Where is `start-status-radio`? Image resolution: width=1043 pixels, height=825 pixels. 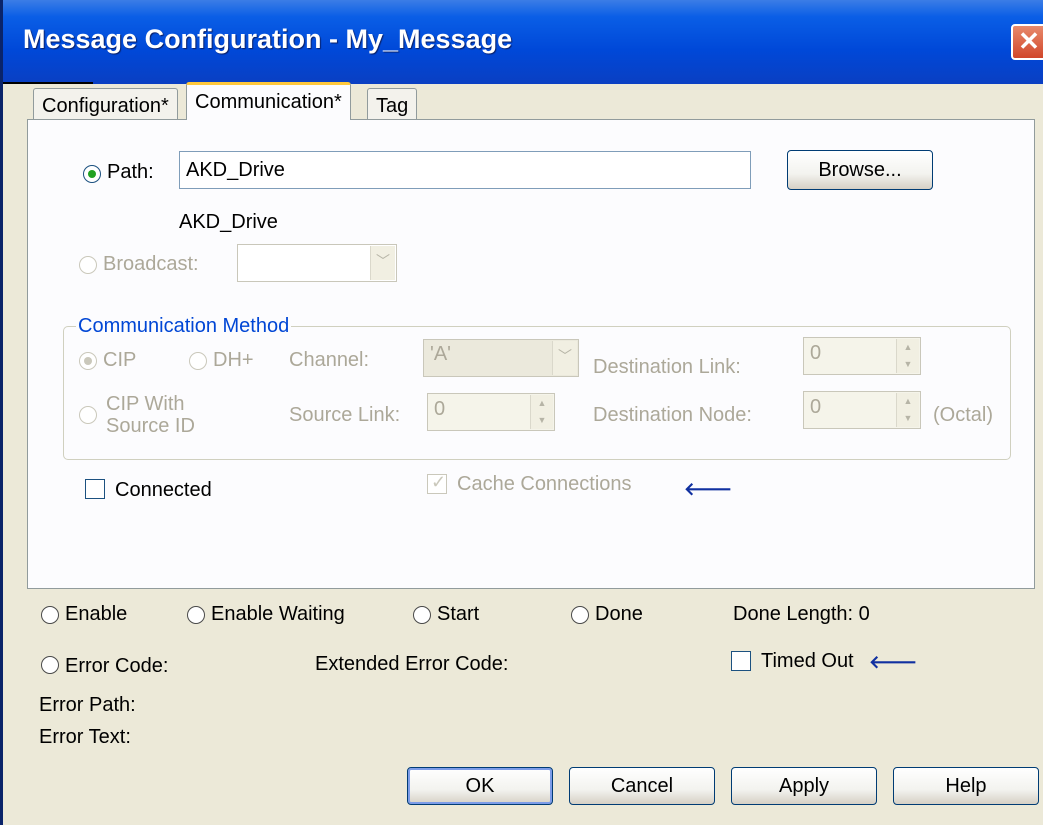 start-status-radio is located at coordinates (422, 615).